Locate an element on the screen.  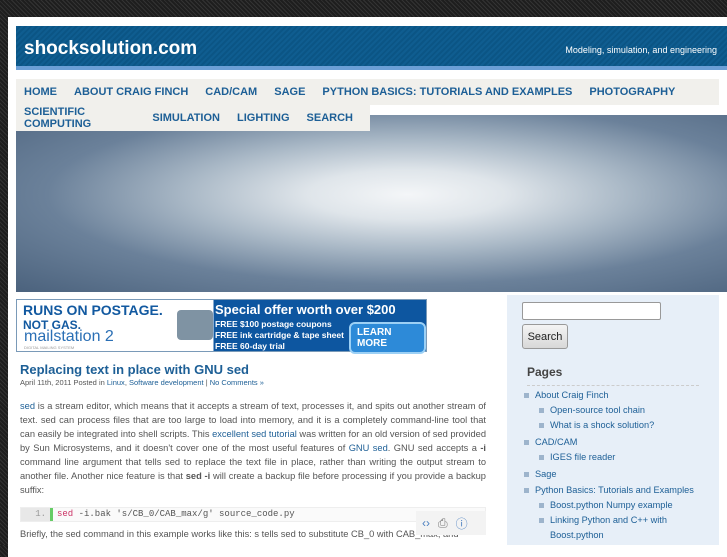
nav-search: SEARCH is located at coordinates (330, 118).